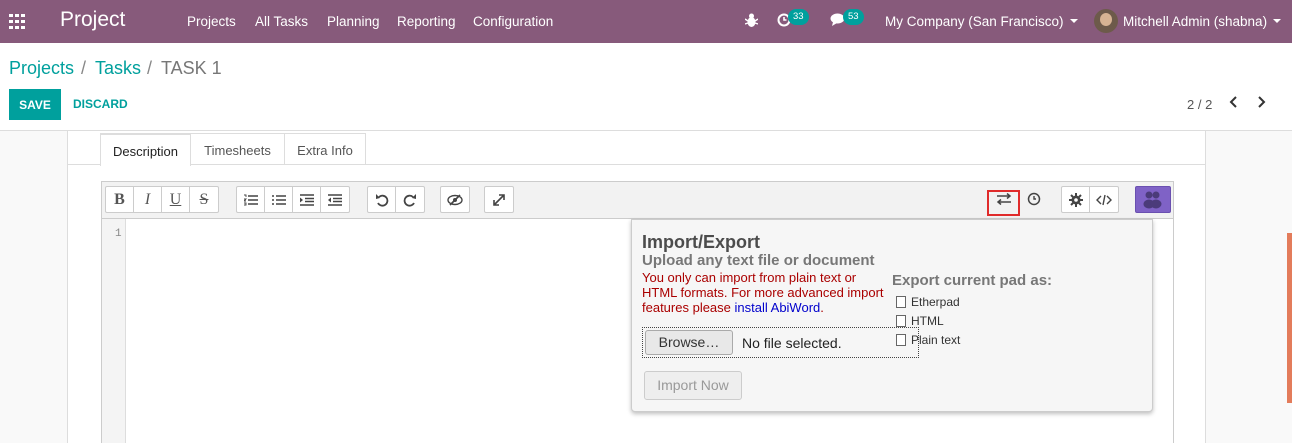  What do you see at coordinates (758, 260) in the screenshot?
I see `popup-subtitle: Upload any text file or document` at bounding box center [758, 260].